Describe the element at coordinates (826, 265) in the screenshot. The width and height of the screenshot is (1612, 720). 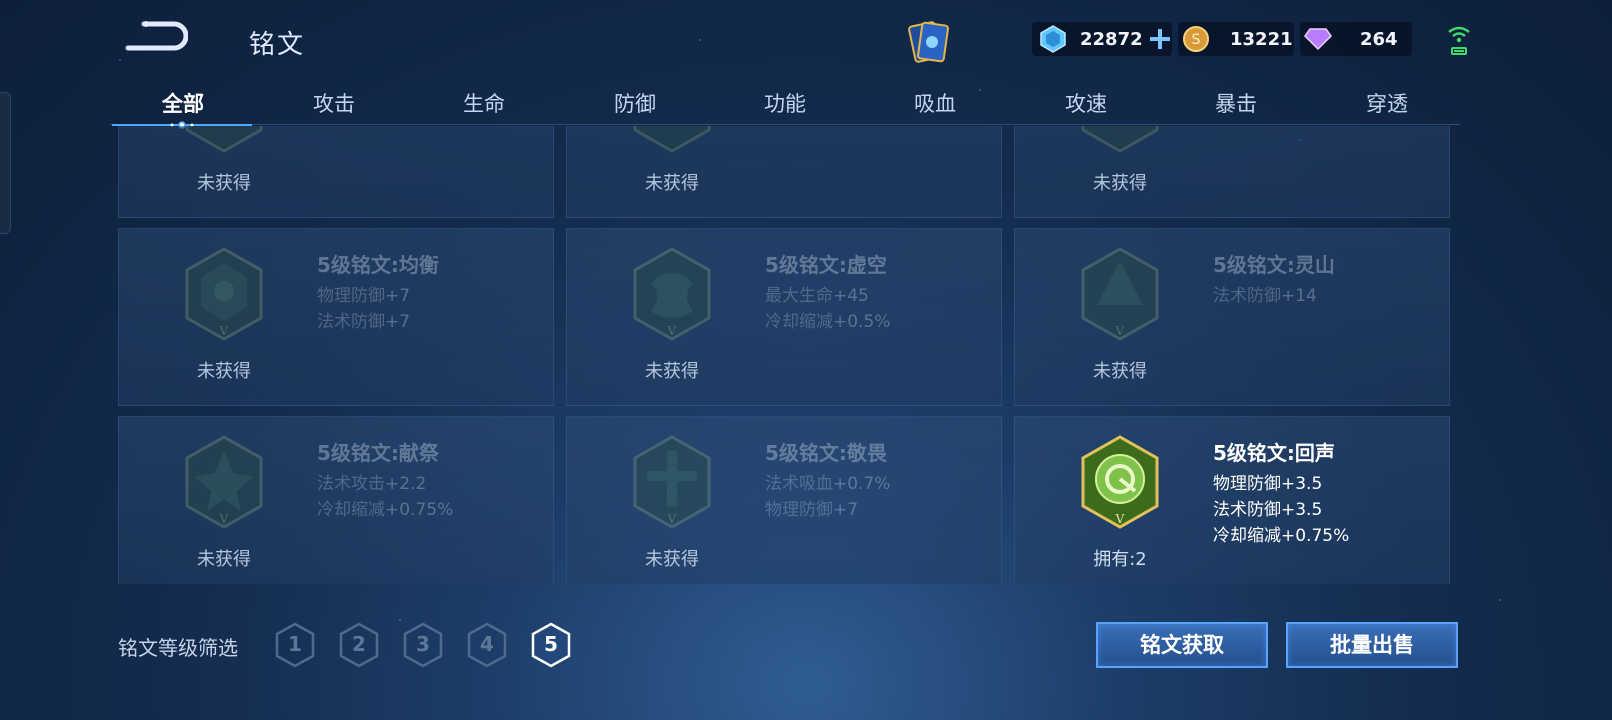
I see `inscription-name: 5级铭文:虚空` at that location.